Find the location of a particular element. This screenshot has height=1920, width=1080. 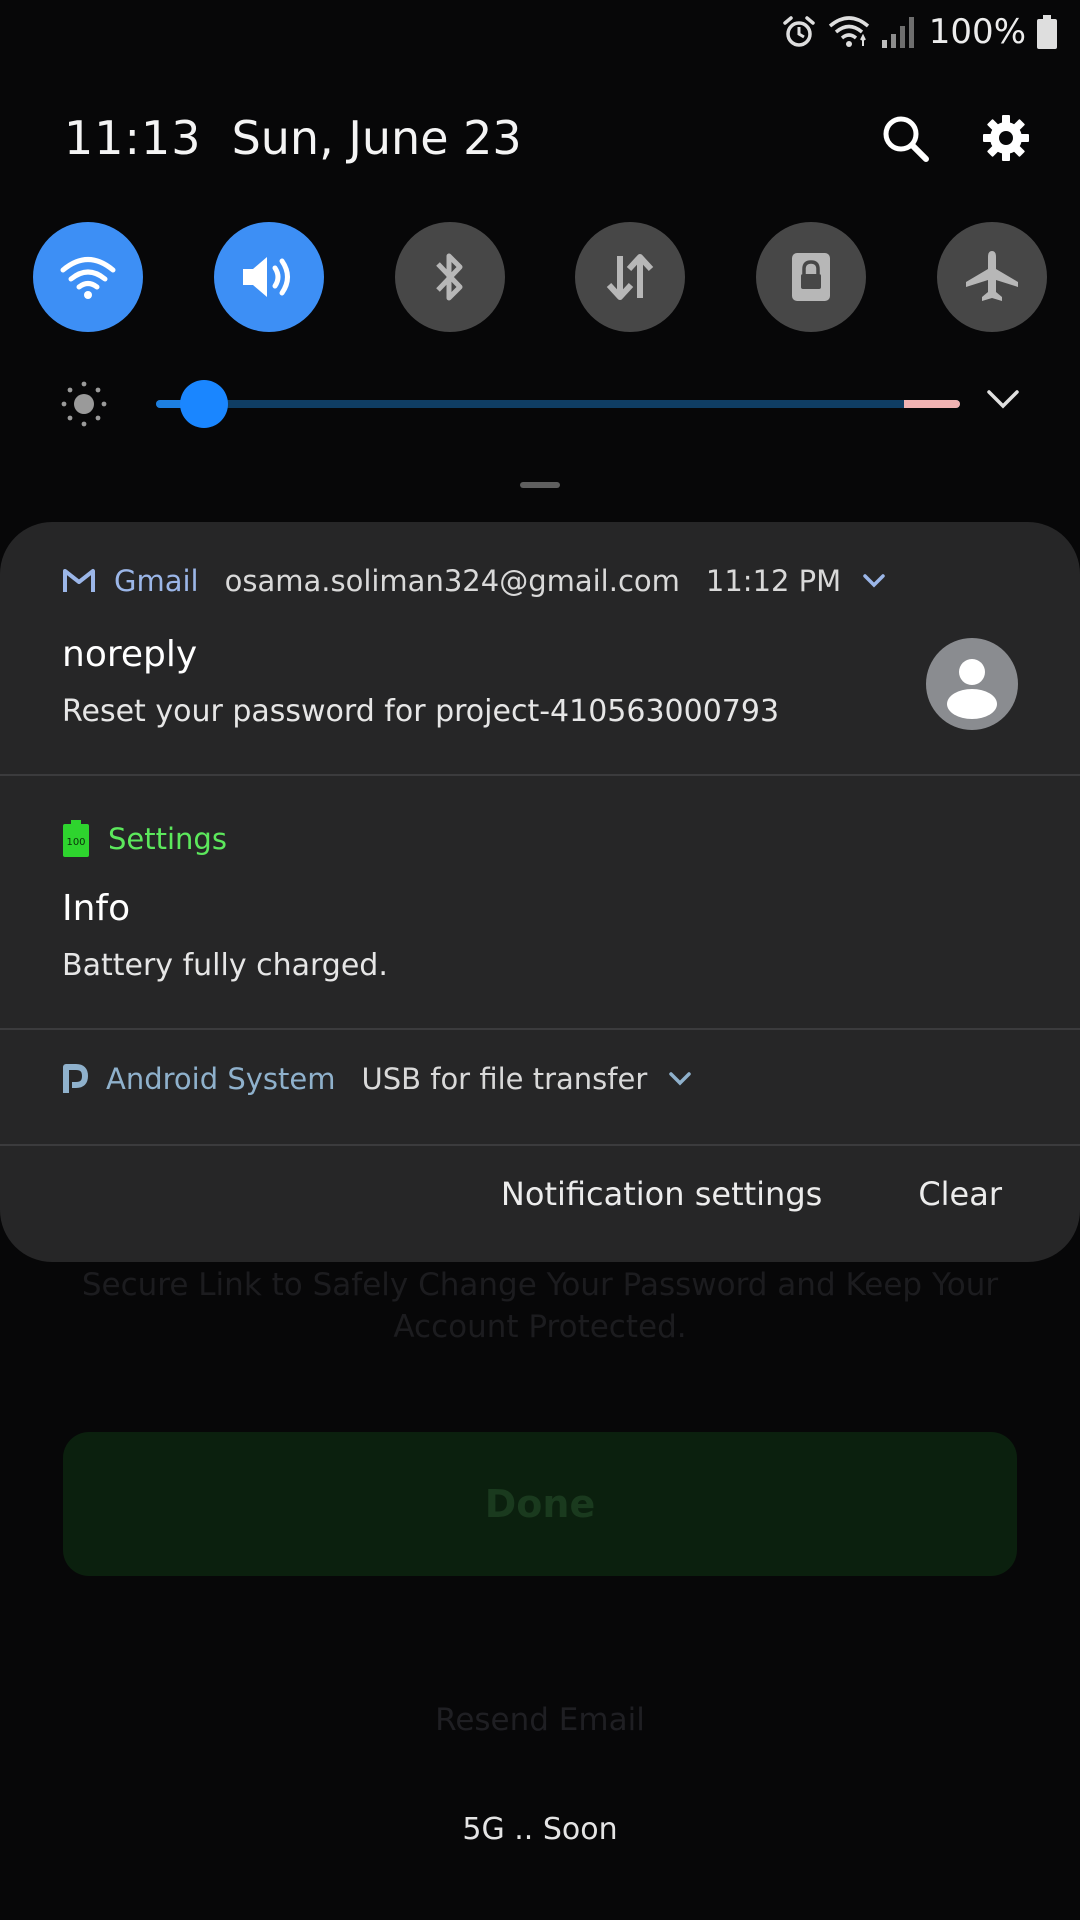

battery-charged-icon: 100 is located at coordinates (76, 838).